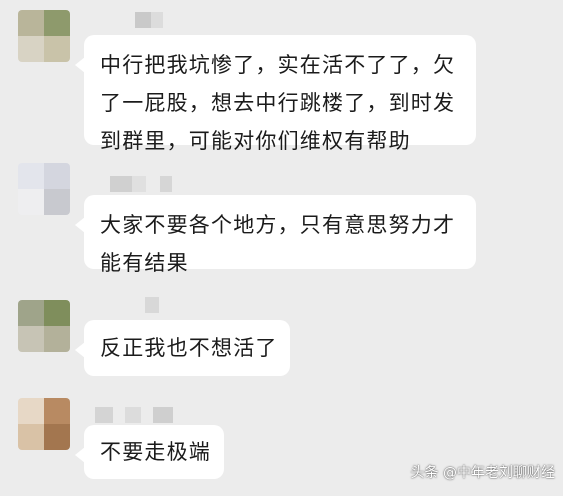 This screenshot has height=496, width=563. What do you see at coordinates (144, 263) in the screenshot?
I see `message-text-line: 能有结果` at bounding box center [144, 263].